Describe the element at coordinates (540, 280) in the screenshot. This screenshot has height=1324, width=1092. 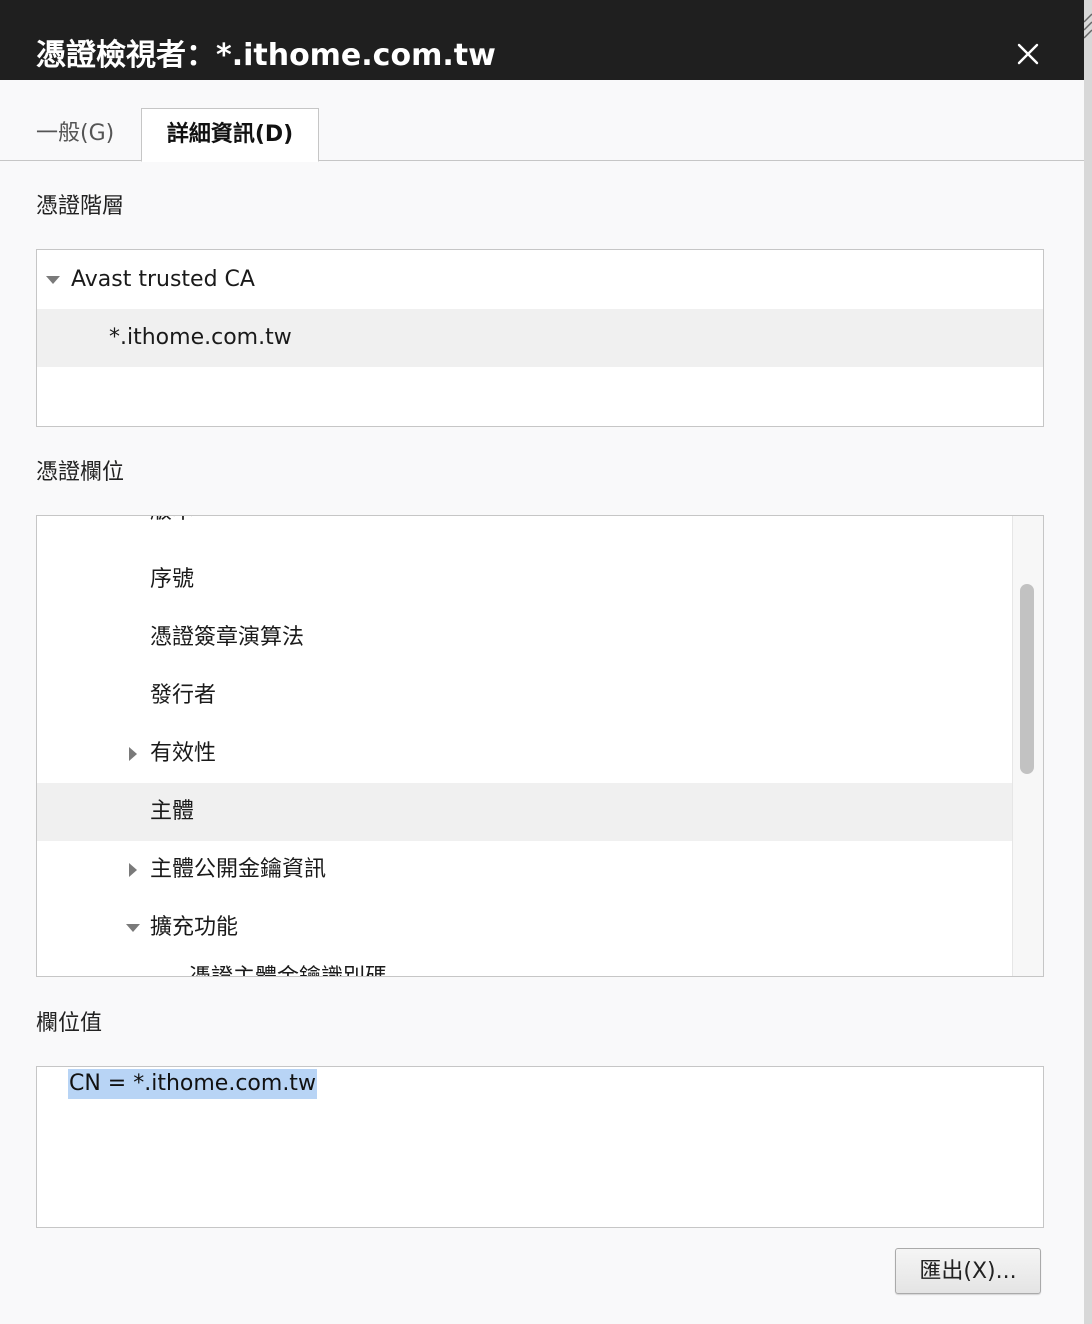
I see `hierarchy-item-root: Avast trusted CA` at that location.